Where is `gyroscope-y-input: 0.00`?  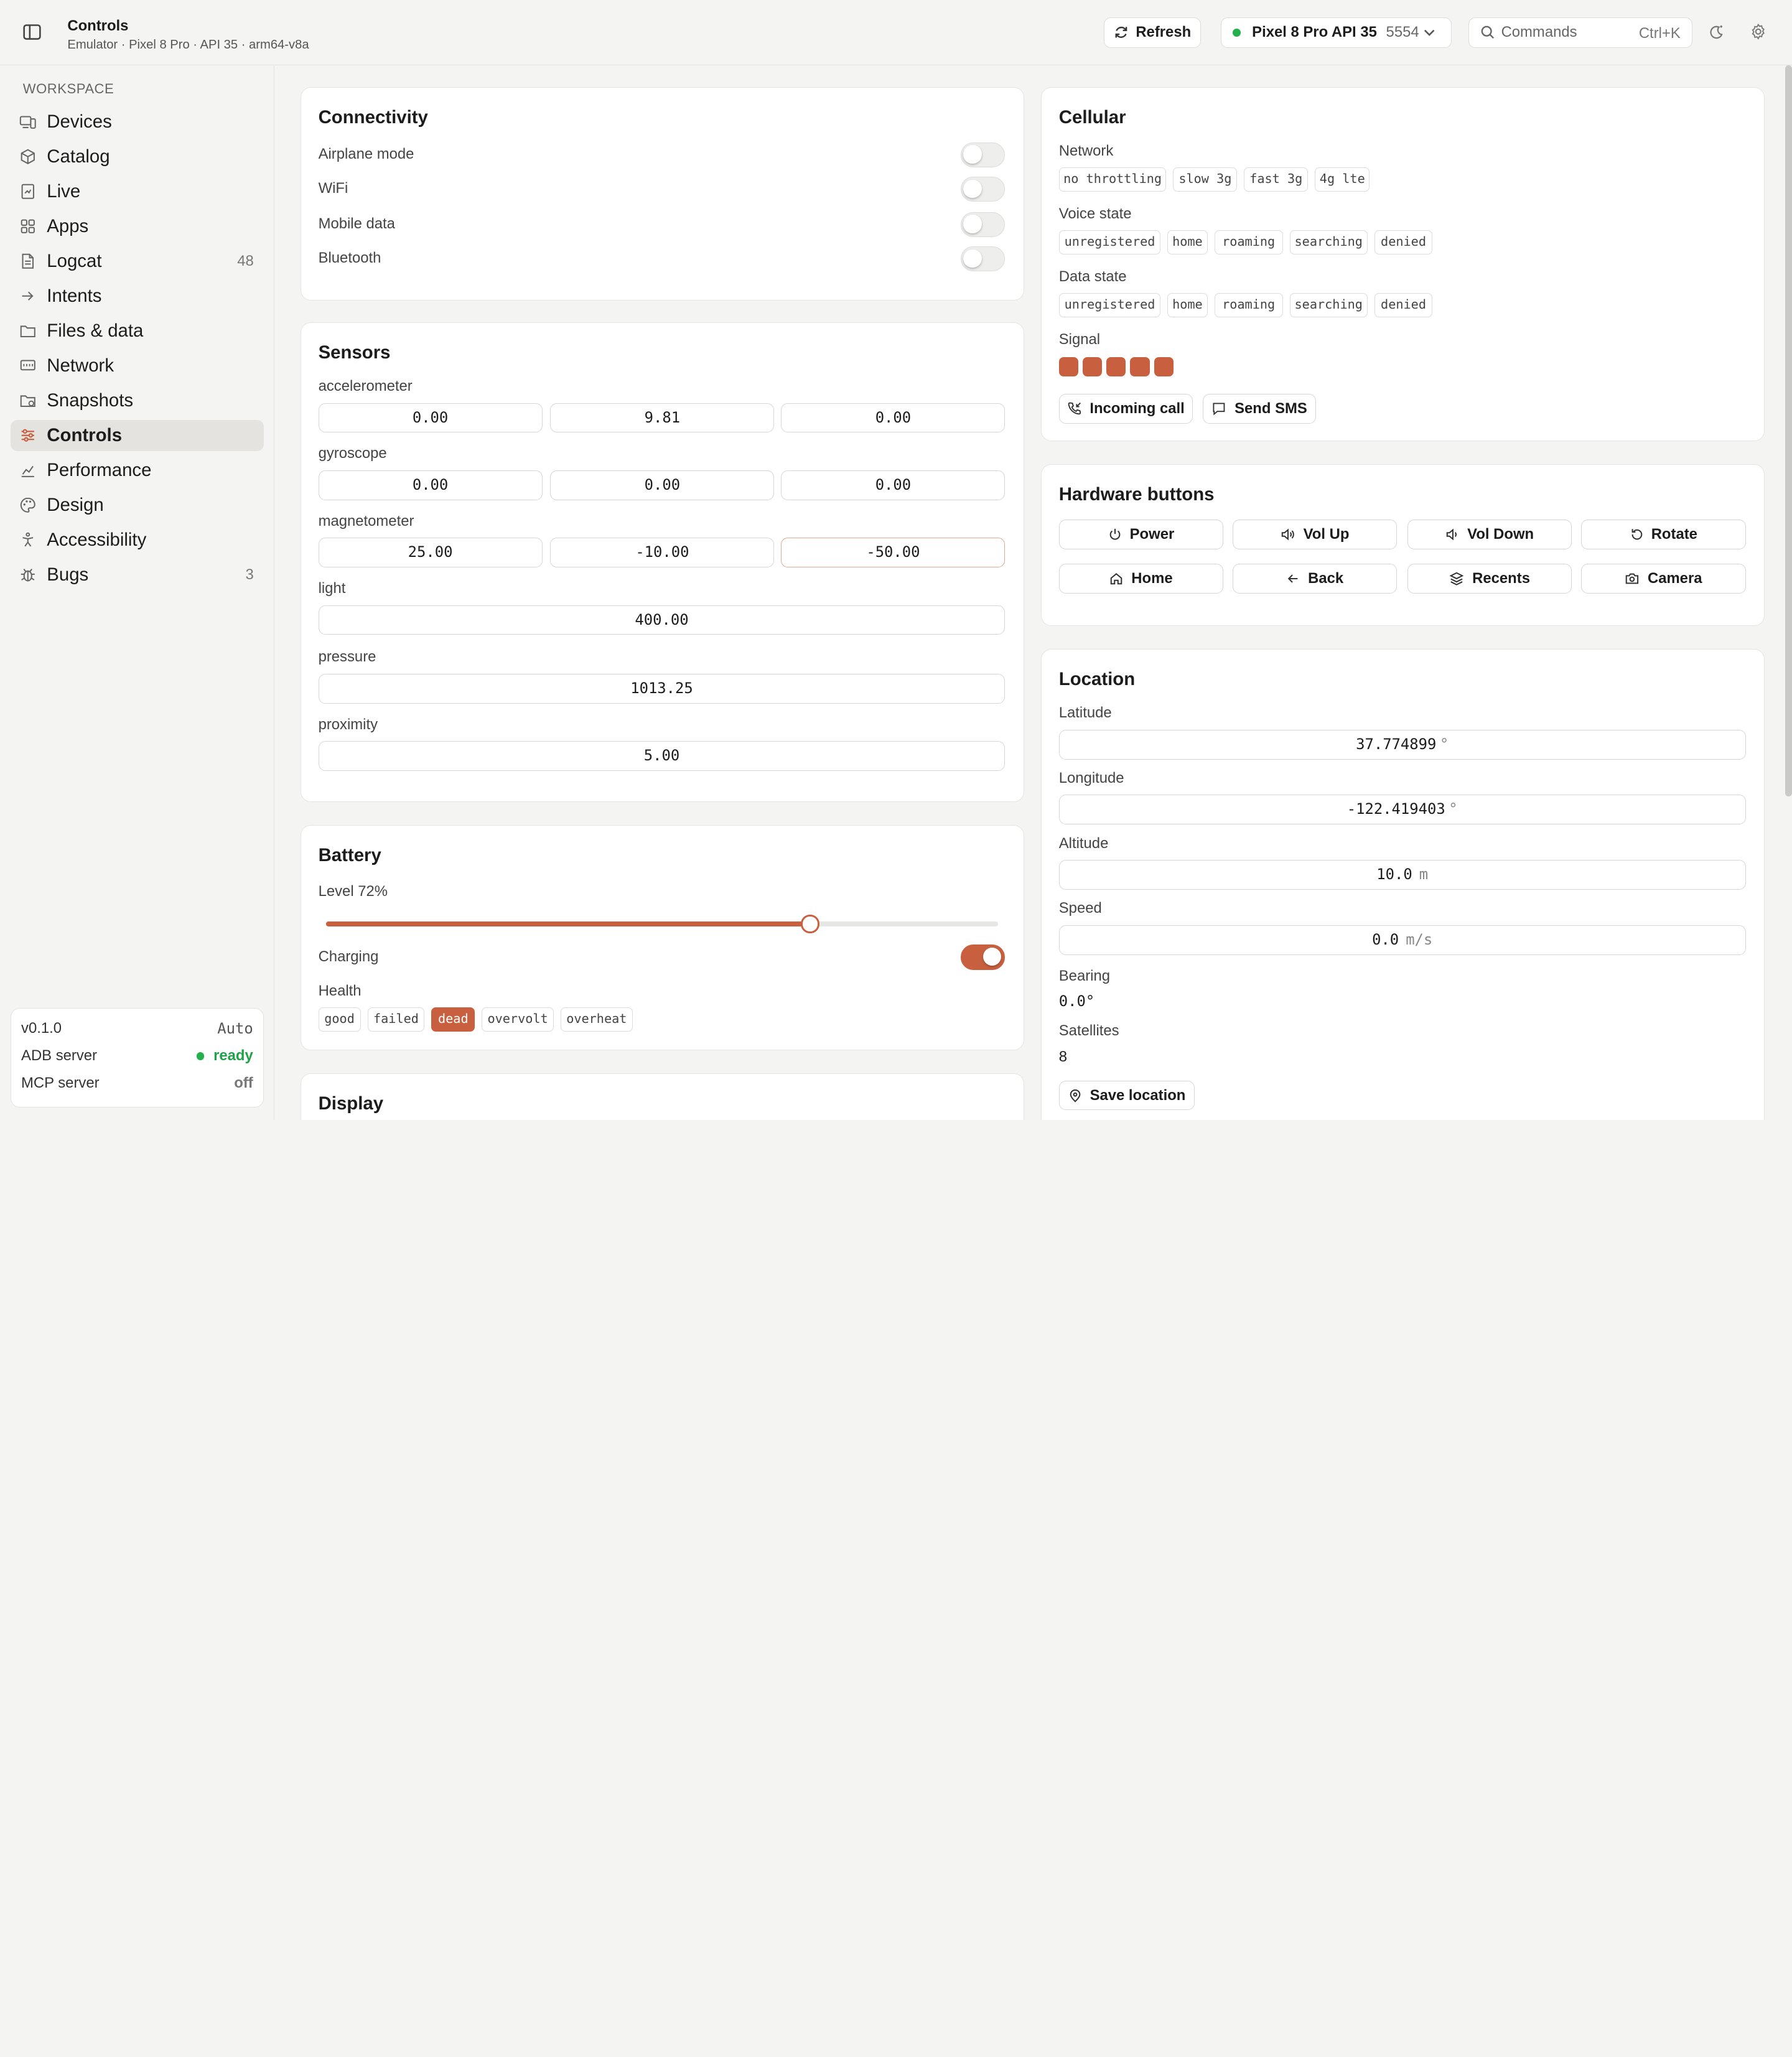
gyroscope-y-input: 0.00 is located at coordinates (662, 485).